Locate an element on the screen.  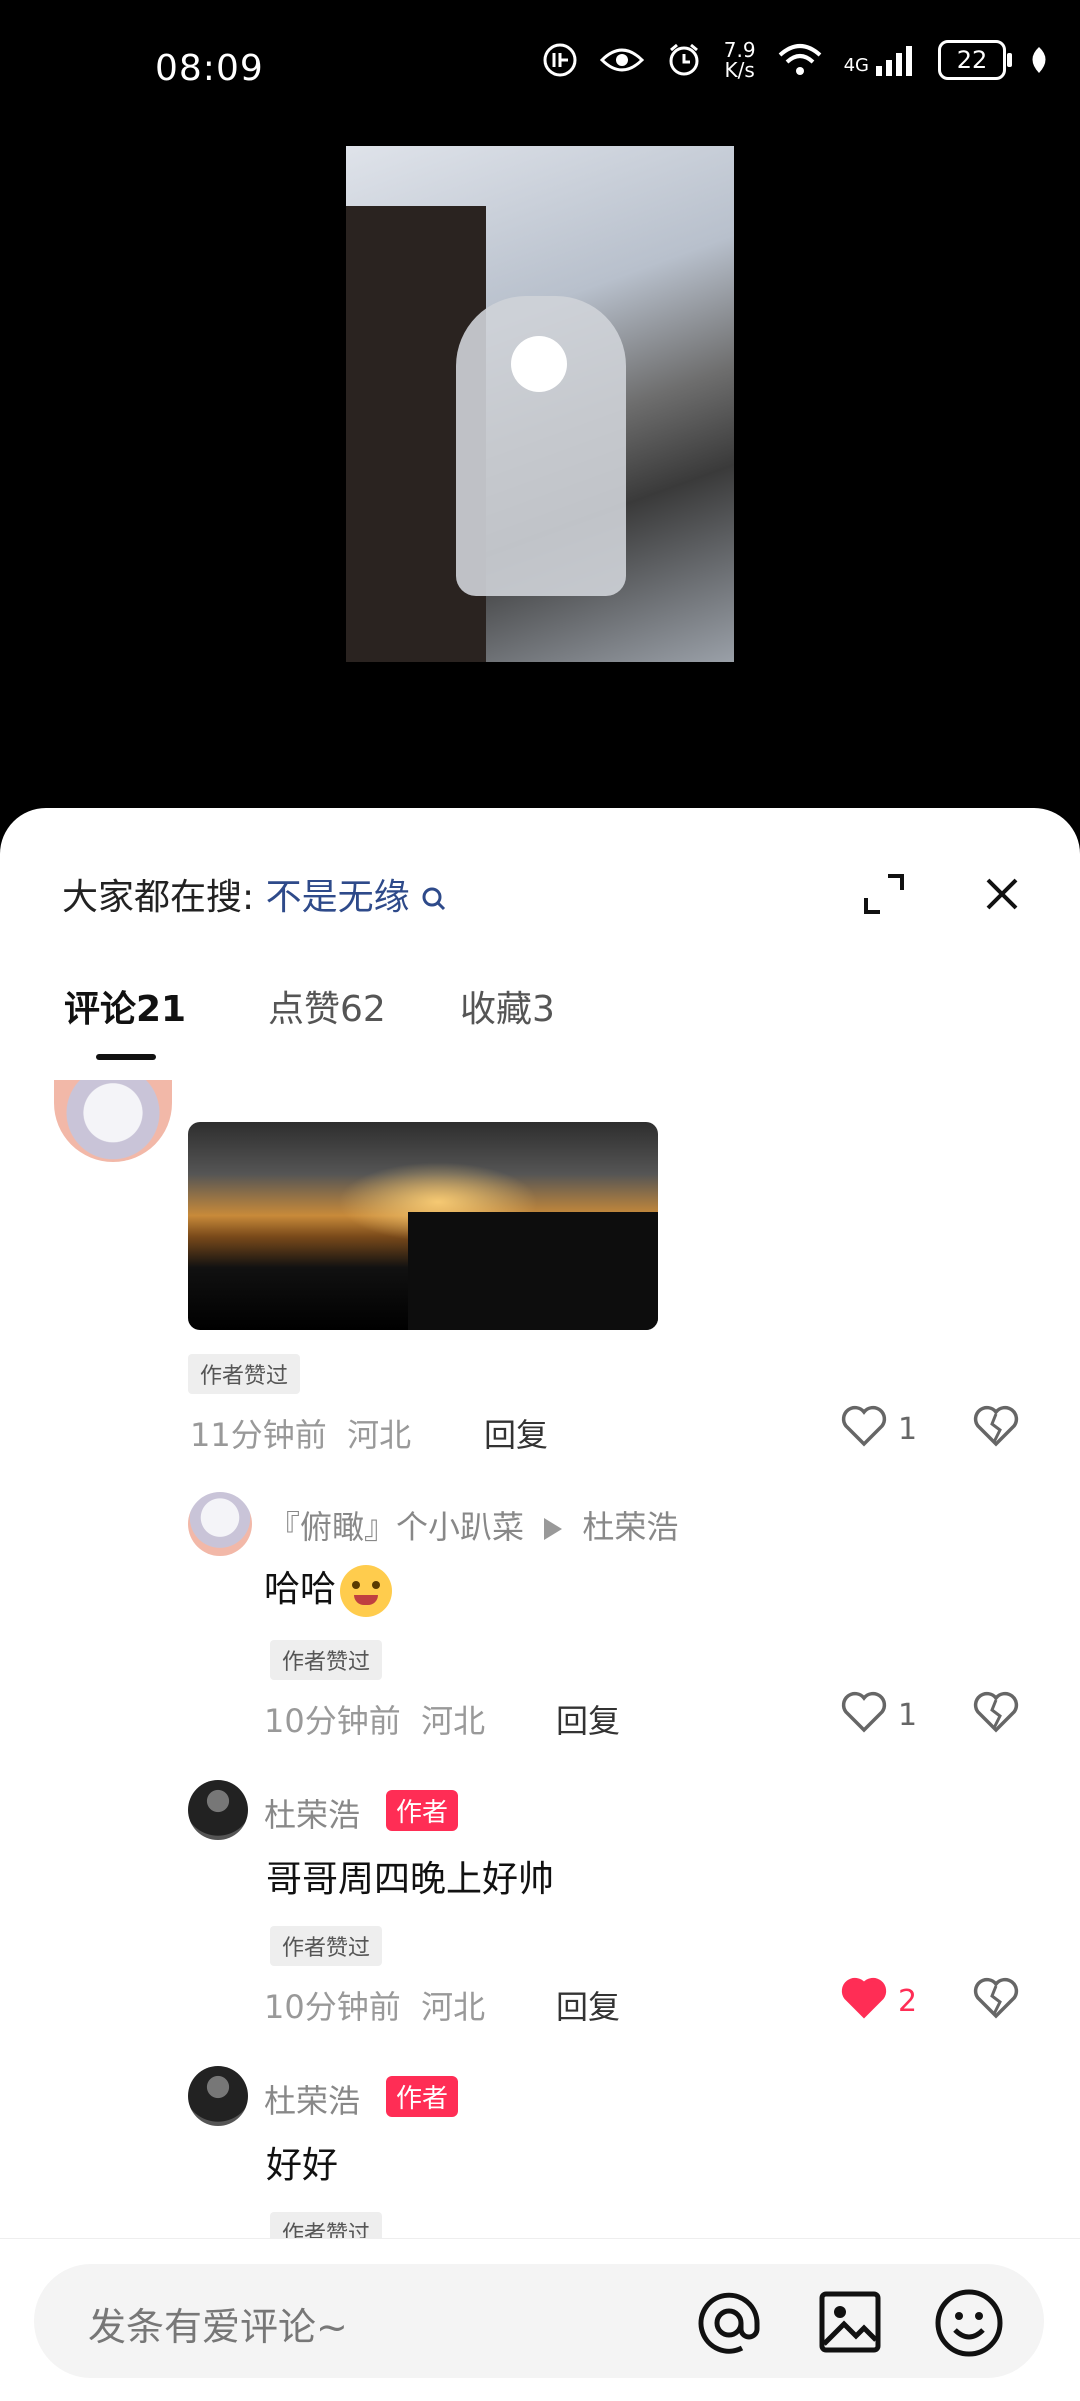
tab-likes: 点赞62 is located at coordinates (327, 1006).